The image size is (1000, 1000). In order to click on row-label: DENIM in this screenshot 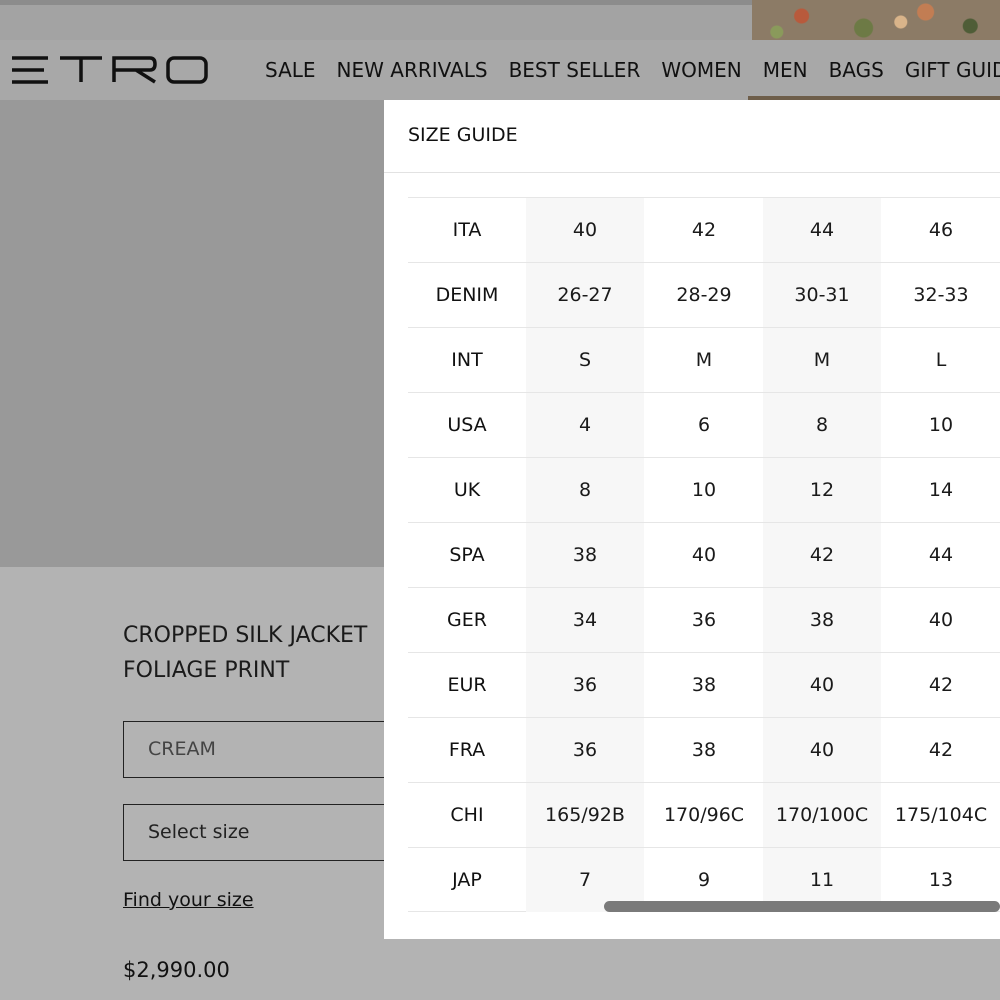, I will do `click(467, 295)`.